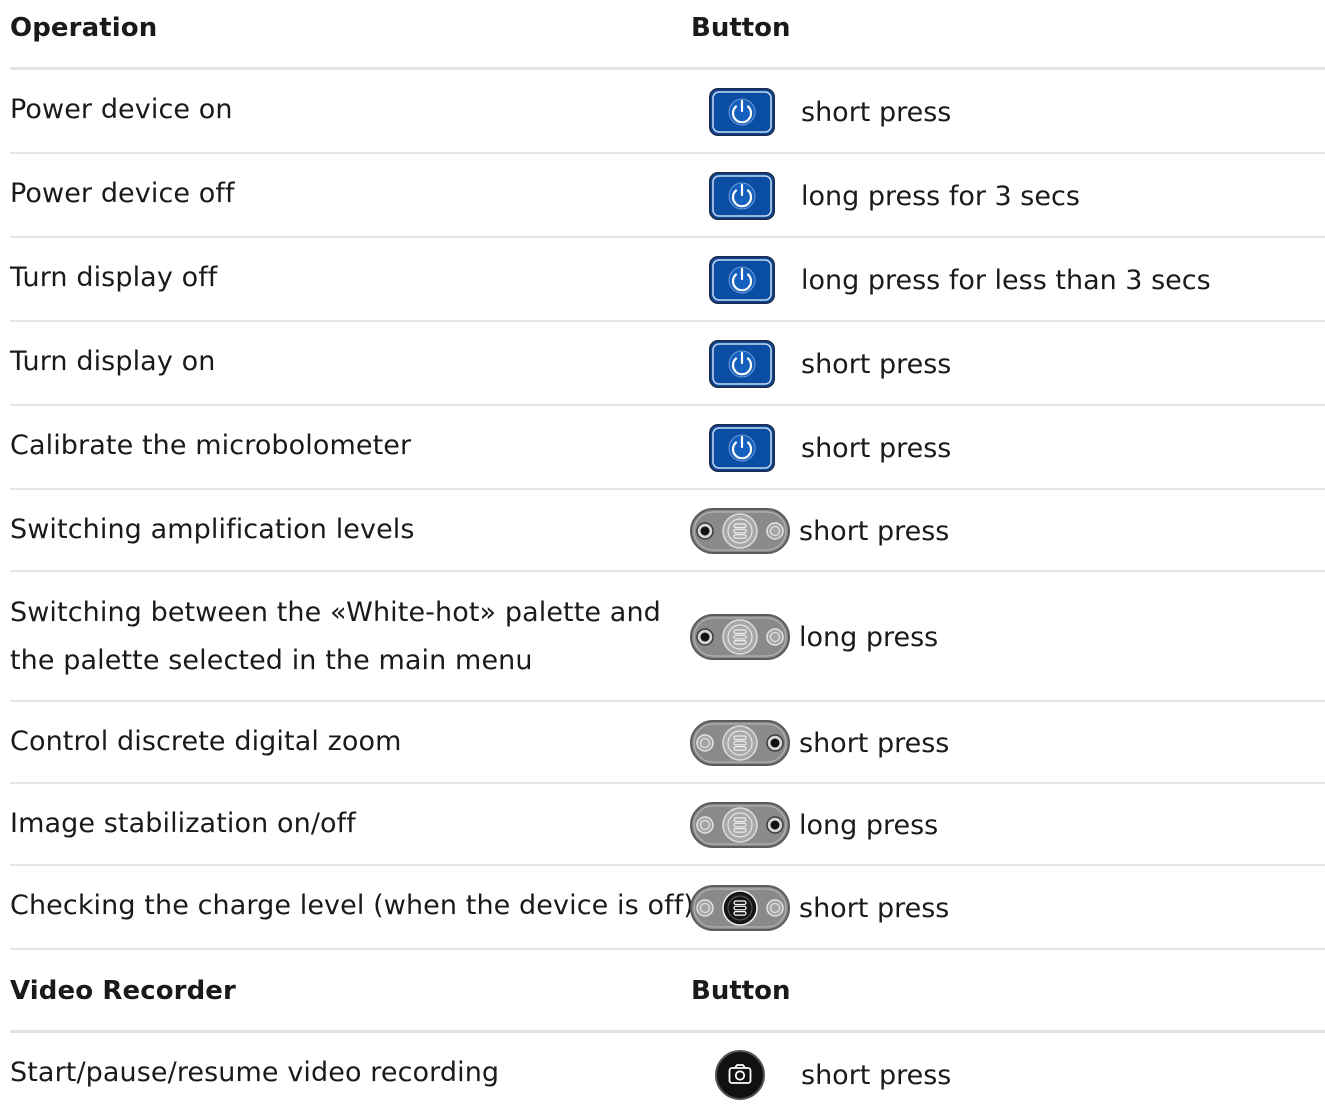 The width and height of the screenshot is (1325, 1106). I want to click on operation-text: Power device off, so click(122, 193).